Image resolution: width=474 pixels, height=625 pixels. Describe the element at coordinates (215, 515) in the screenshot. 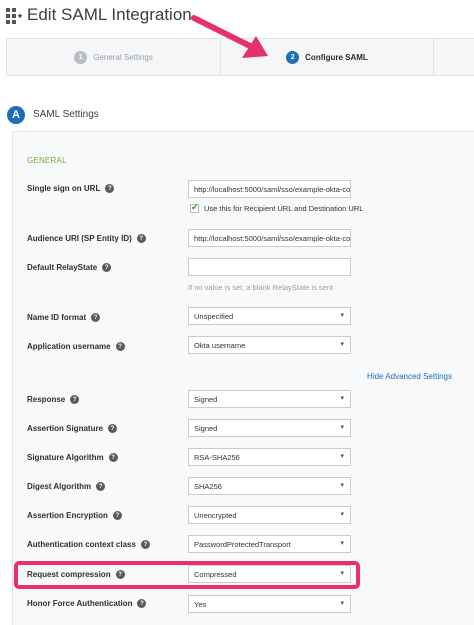

I see `assertion-encryption-value: Unencrypted` at that location.